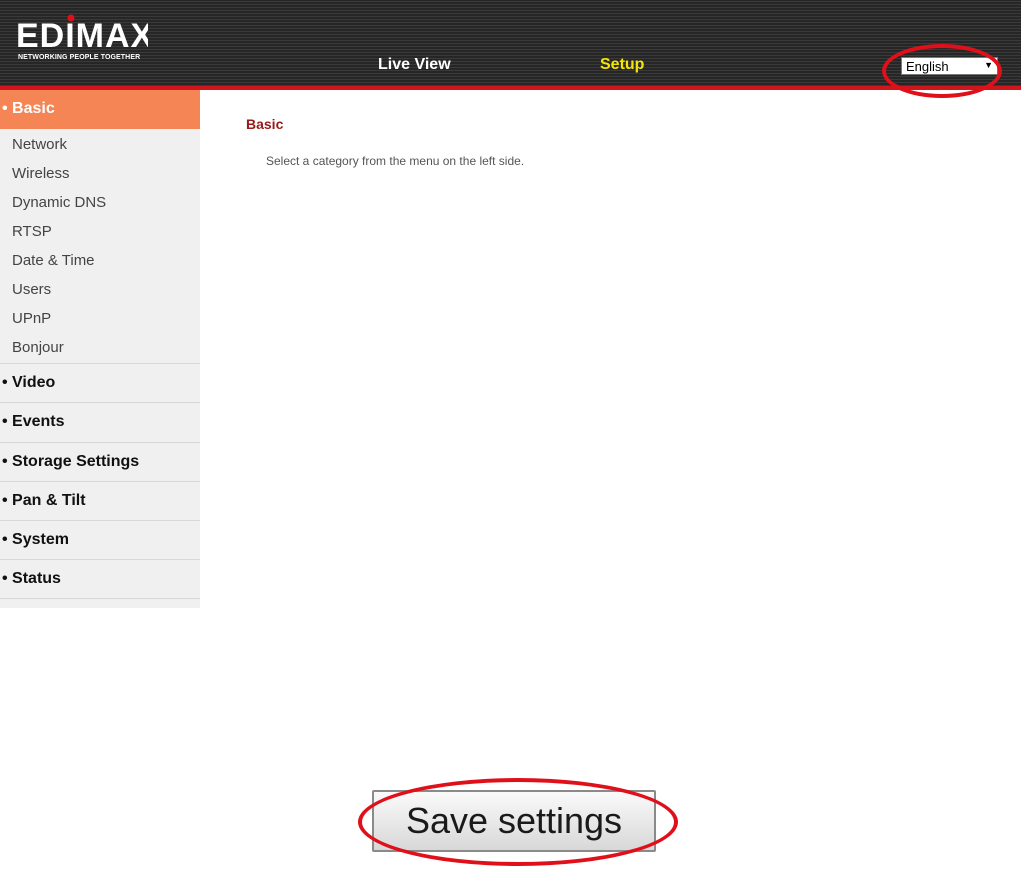 This screenshot has width=1021, height=882. What do you see at coordinates (53, 260) in the screenshot?
I see `sidebar-item-date-time: Date & Time` at bounding box center [53, 260].